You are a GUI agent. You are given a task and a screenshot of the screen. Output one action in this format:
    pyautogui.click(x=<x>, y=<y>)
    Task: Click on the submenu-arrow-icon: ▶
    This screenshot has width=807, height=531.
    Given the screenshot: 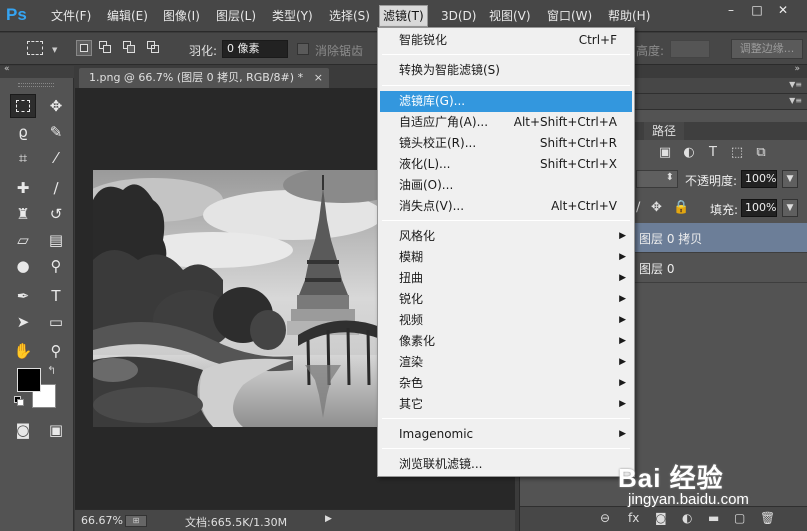 What is the action you would take?
    pyautogui.click(x=622, y=341)
    